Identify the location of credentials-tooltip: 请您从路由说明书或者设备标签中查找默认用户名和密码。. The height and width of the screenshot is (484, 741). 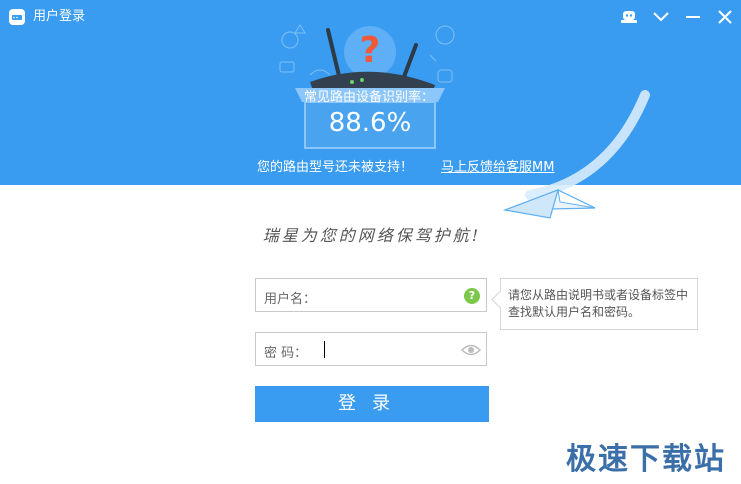
(594, 304).